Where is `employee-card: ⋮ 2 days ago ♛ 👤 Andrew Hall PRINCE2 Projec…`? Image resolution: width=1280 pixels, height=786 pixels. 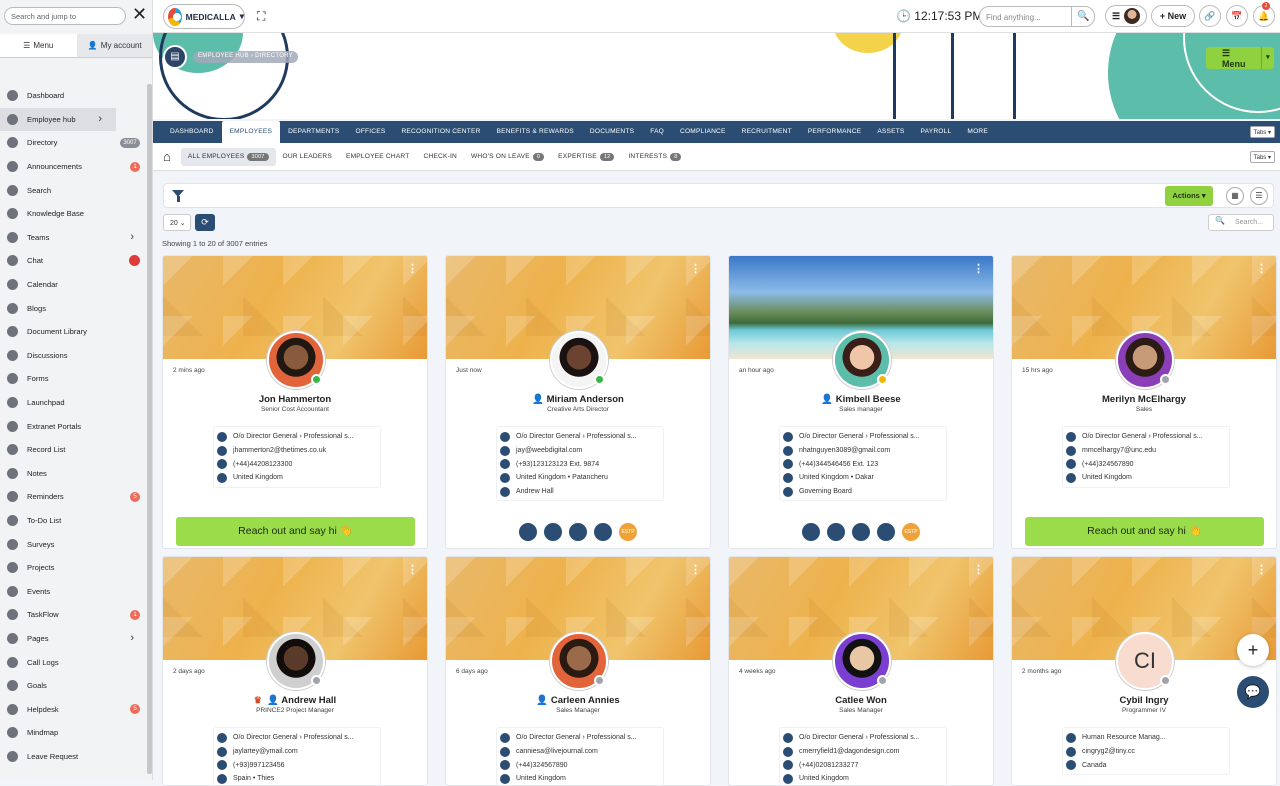
employee-card: ⋮ 2 days ago ♛ 👤 Andrew Hall PRINCE2 Projec… is located at coordinates (295, 671).